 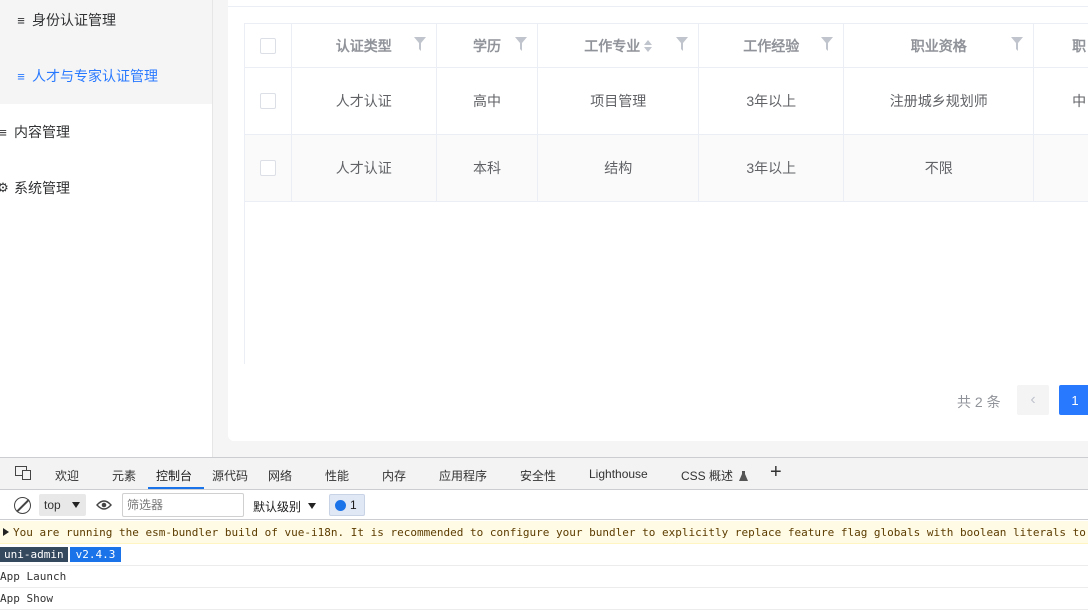 What do you see at coordinates (347, 505) in the screenshot?
I see `issues-badge: 1` at bounding box center [347, 505].